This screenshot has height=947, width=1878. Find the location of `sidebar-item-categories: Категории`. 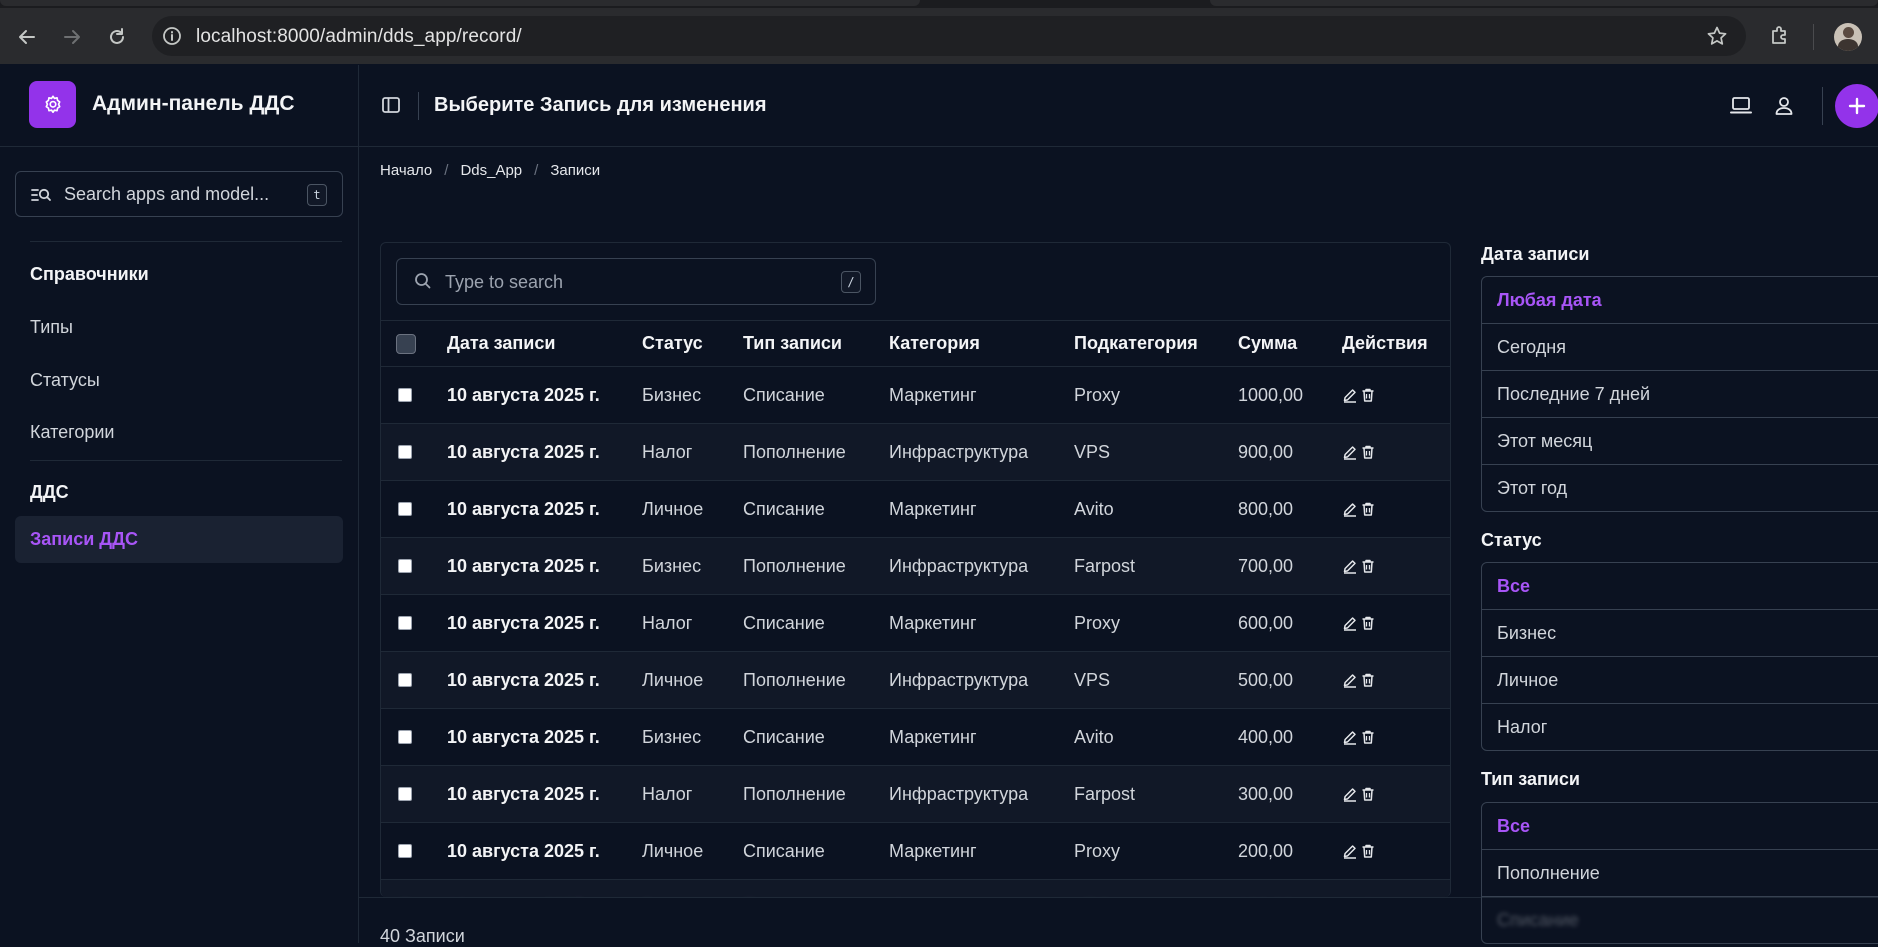

sidebar-item-categories: Категории is located at coordinates (72, 432).